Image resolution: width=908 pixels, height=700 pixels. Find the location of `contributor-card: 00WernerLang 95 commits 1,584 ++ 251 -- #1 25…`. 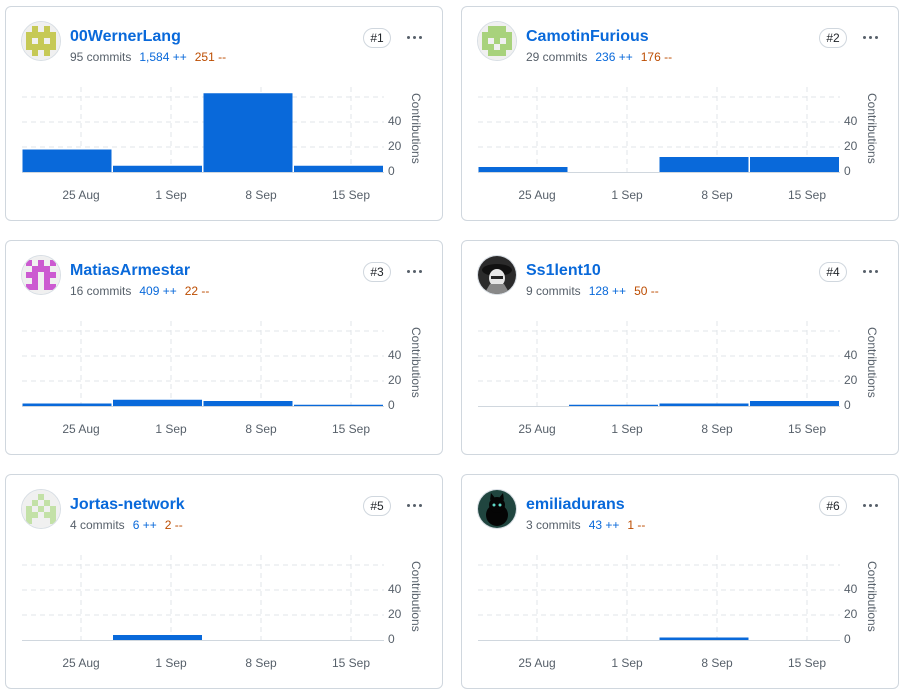

contributor-card: 00WernerLang 95 commits 1,584 ++ 251 -- #1 25… is located at coordinates (224, 113).